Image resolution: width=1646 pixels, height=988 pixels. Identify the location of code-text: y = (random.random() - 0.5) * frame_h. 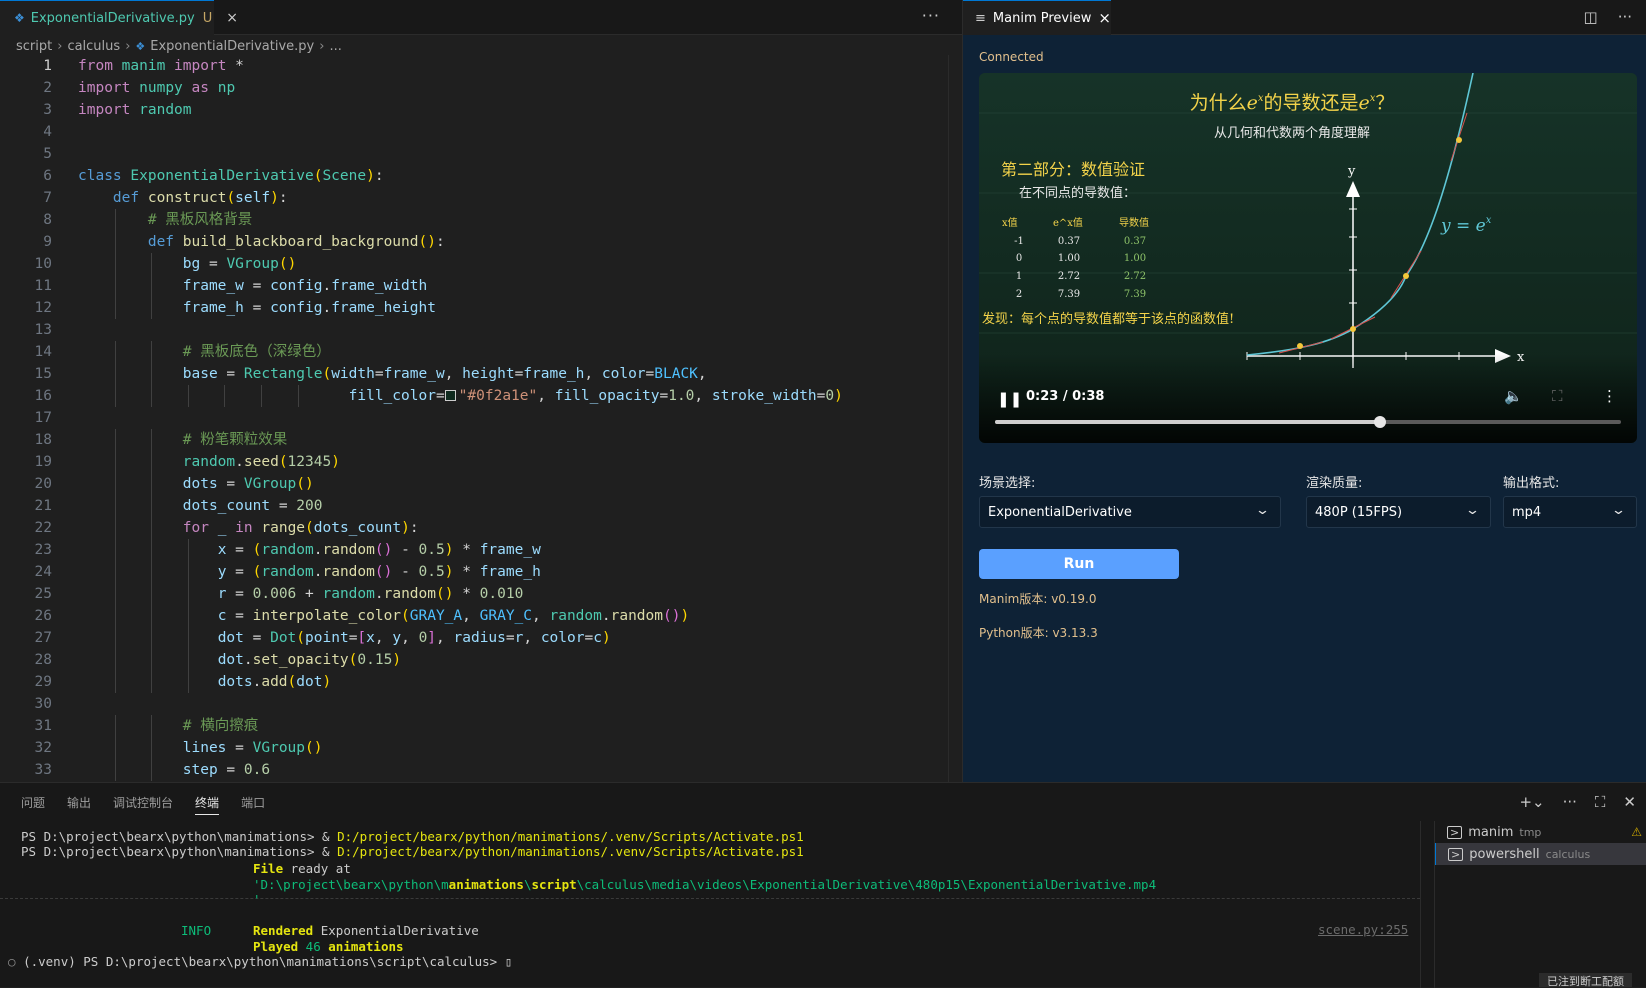
(379, 572).